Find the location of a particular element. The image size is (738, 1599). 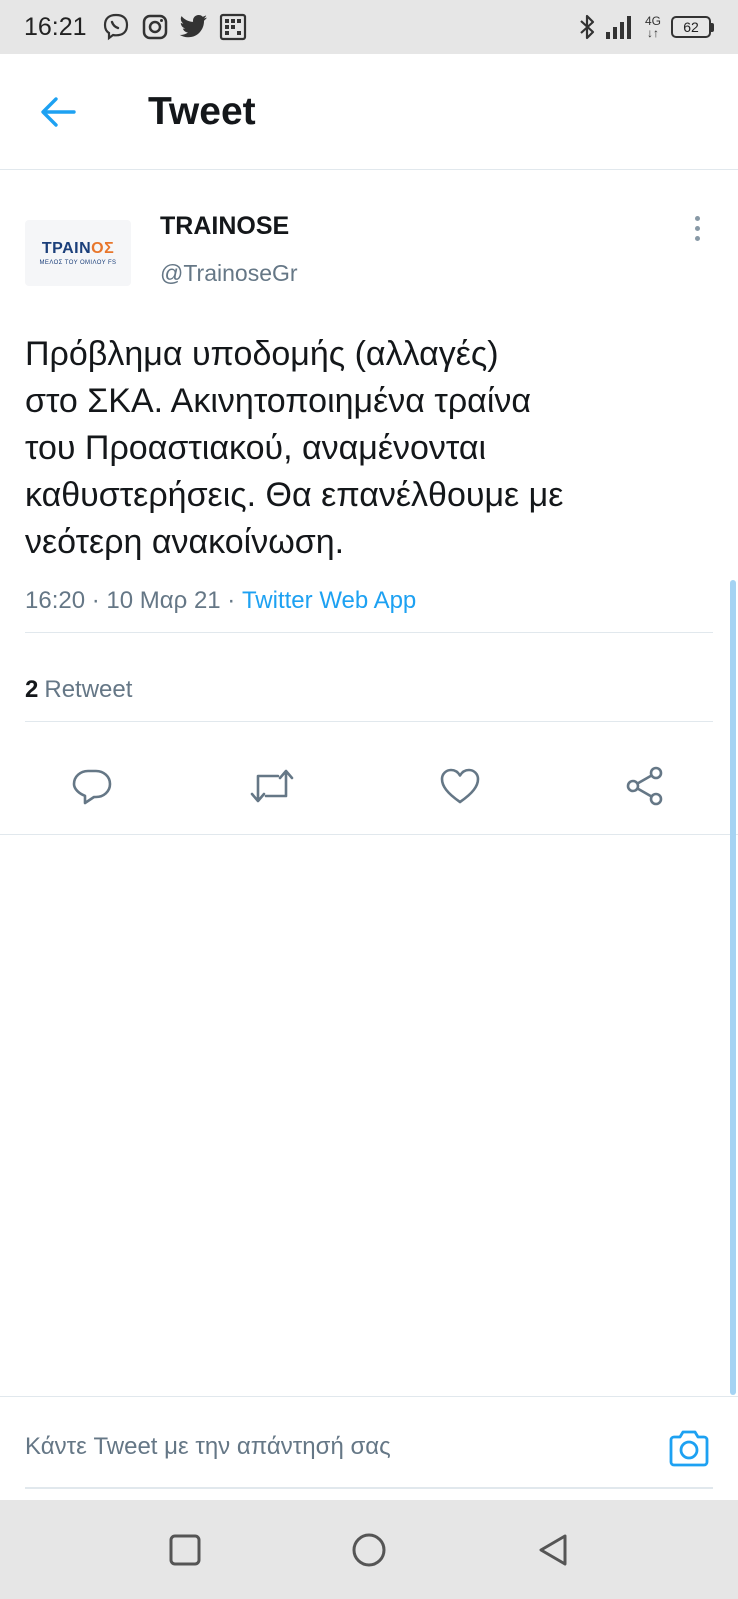

share-icon is located at coordinates (644, 786).